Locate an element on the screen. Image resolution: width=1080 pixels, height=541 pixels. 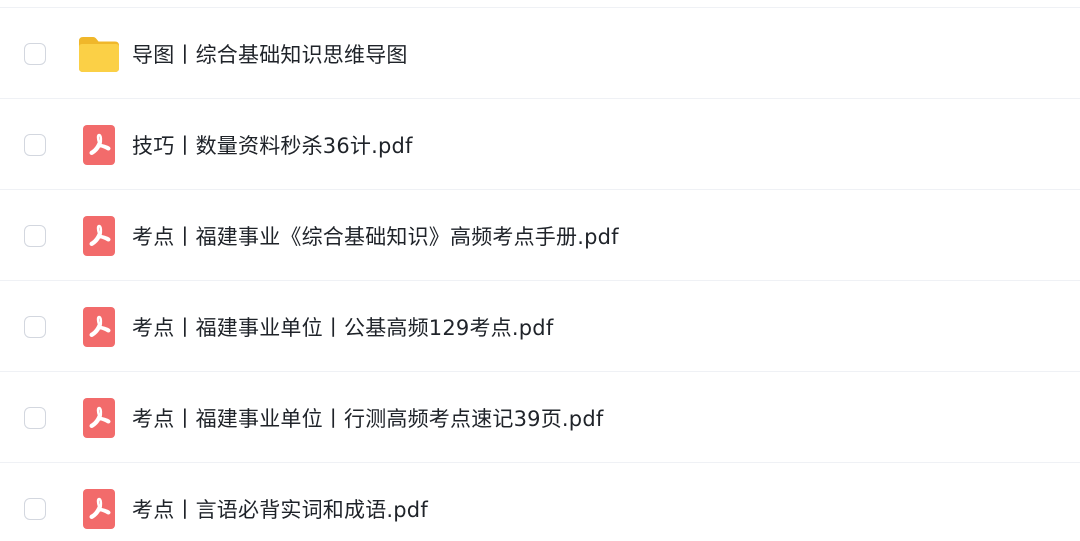
file-name: 技巧丨数量资料秒杀36计.pdf is located at coordinates (272, 145).